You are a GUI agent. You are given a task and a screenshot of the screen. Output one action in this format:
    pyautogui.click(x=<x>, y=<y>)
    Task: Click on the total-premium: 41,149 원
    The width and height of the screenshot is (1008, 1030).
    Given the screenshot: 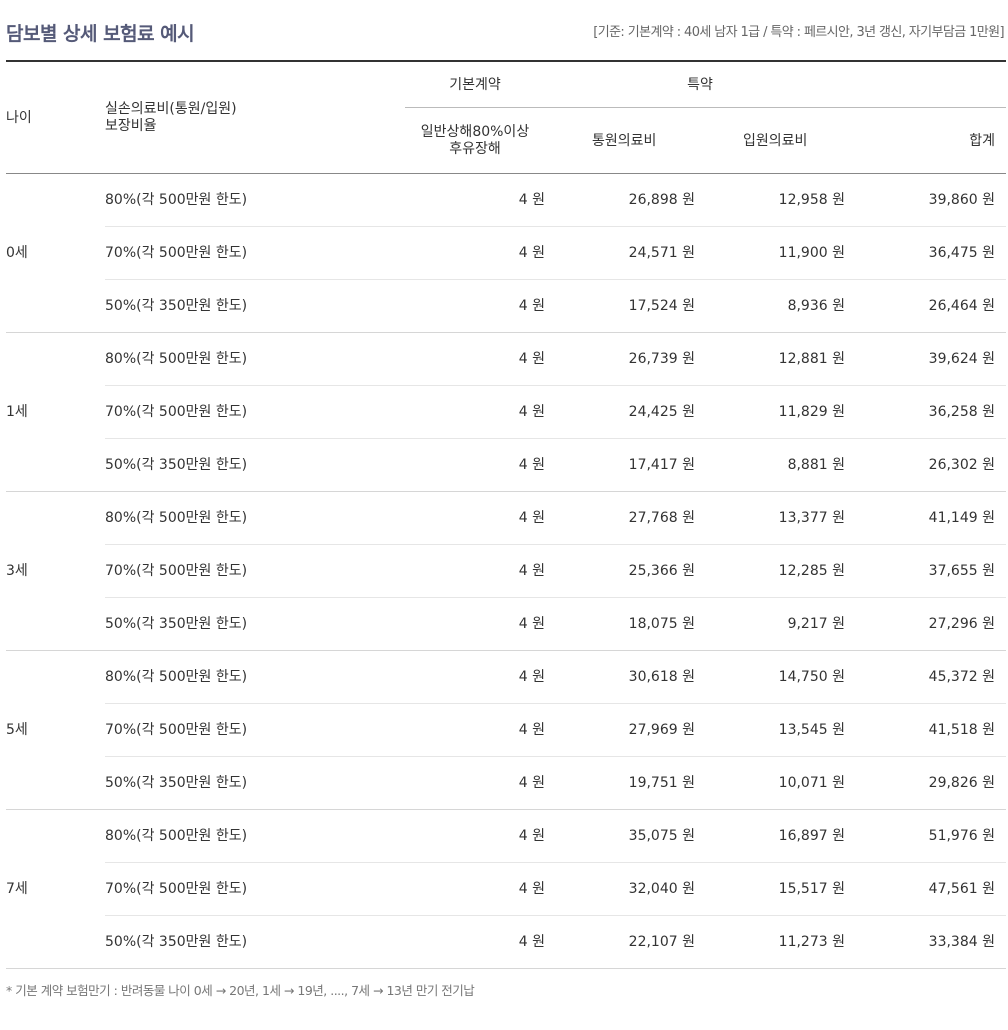 What is the action you would take?
    pyautogui.click(x=961, y=518)
    